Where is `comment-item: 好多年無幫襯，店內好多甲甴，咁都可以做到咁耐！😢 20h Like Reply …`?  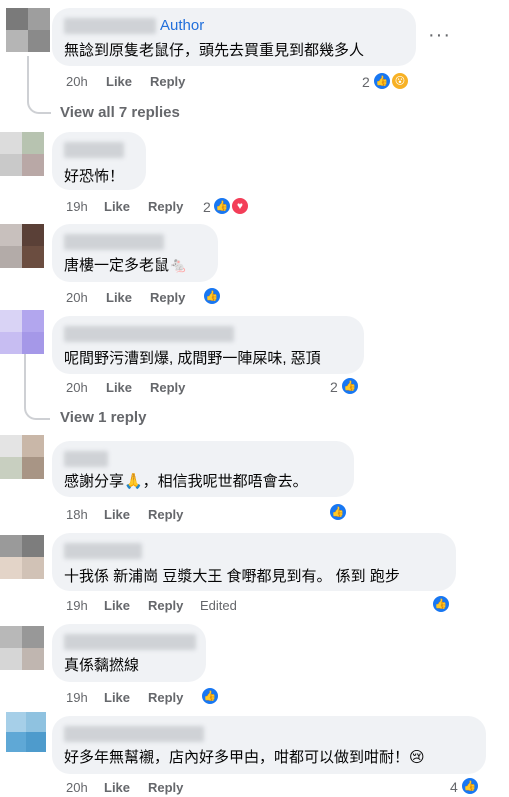 comment-item: 好多年無幫襯，店內好多甲甴，咁都可以做到咁耐！😢 20h Like Reply … is located at coordinates (254, 753).